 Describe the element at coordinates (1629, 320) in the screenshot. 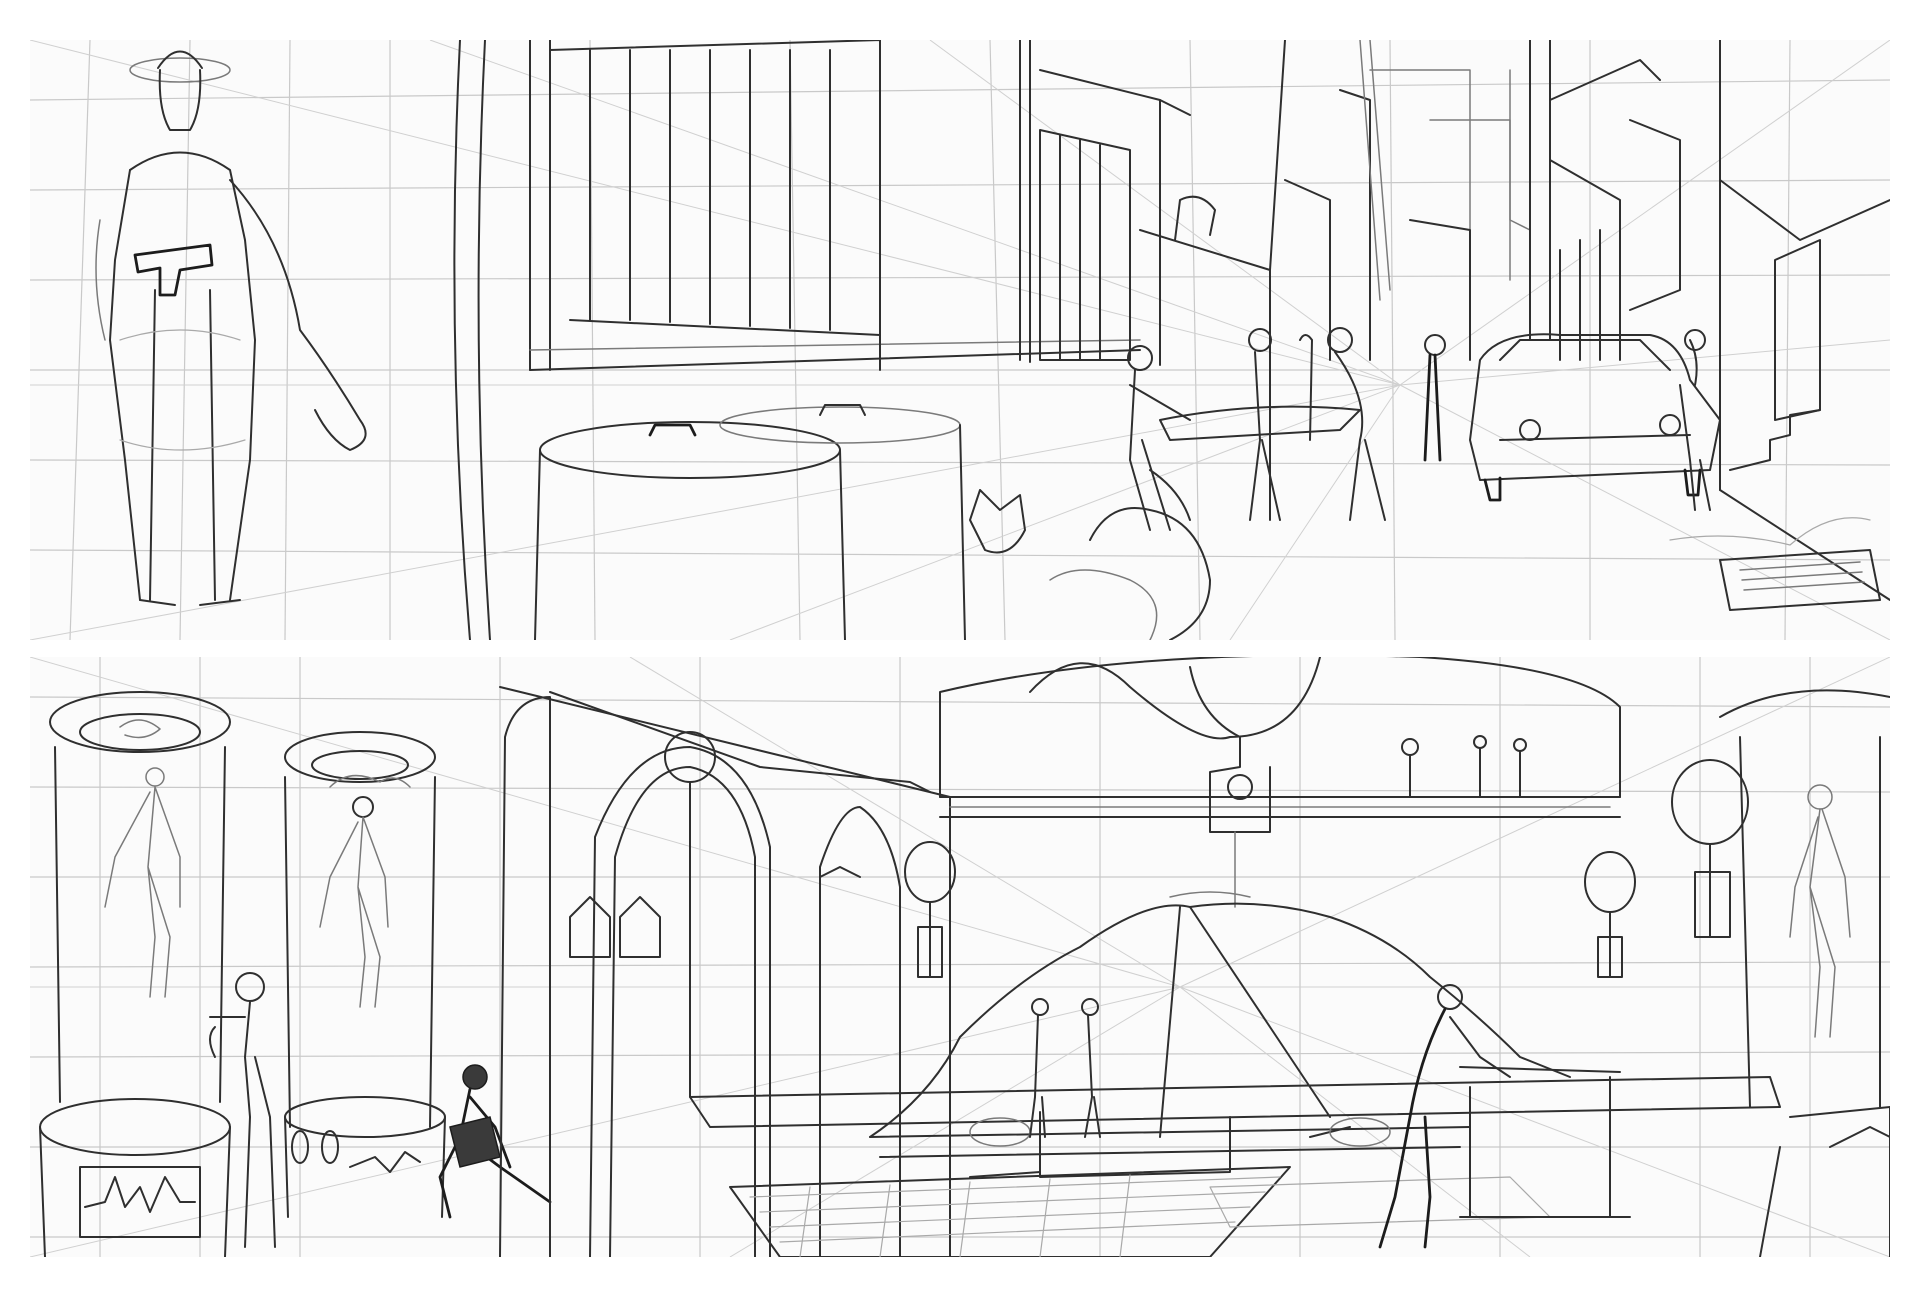

I see `background-buildings` at that location.